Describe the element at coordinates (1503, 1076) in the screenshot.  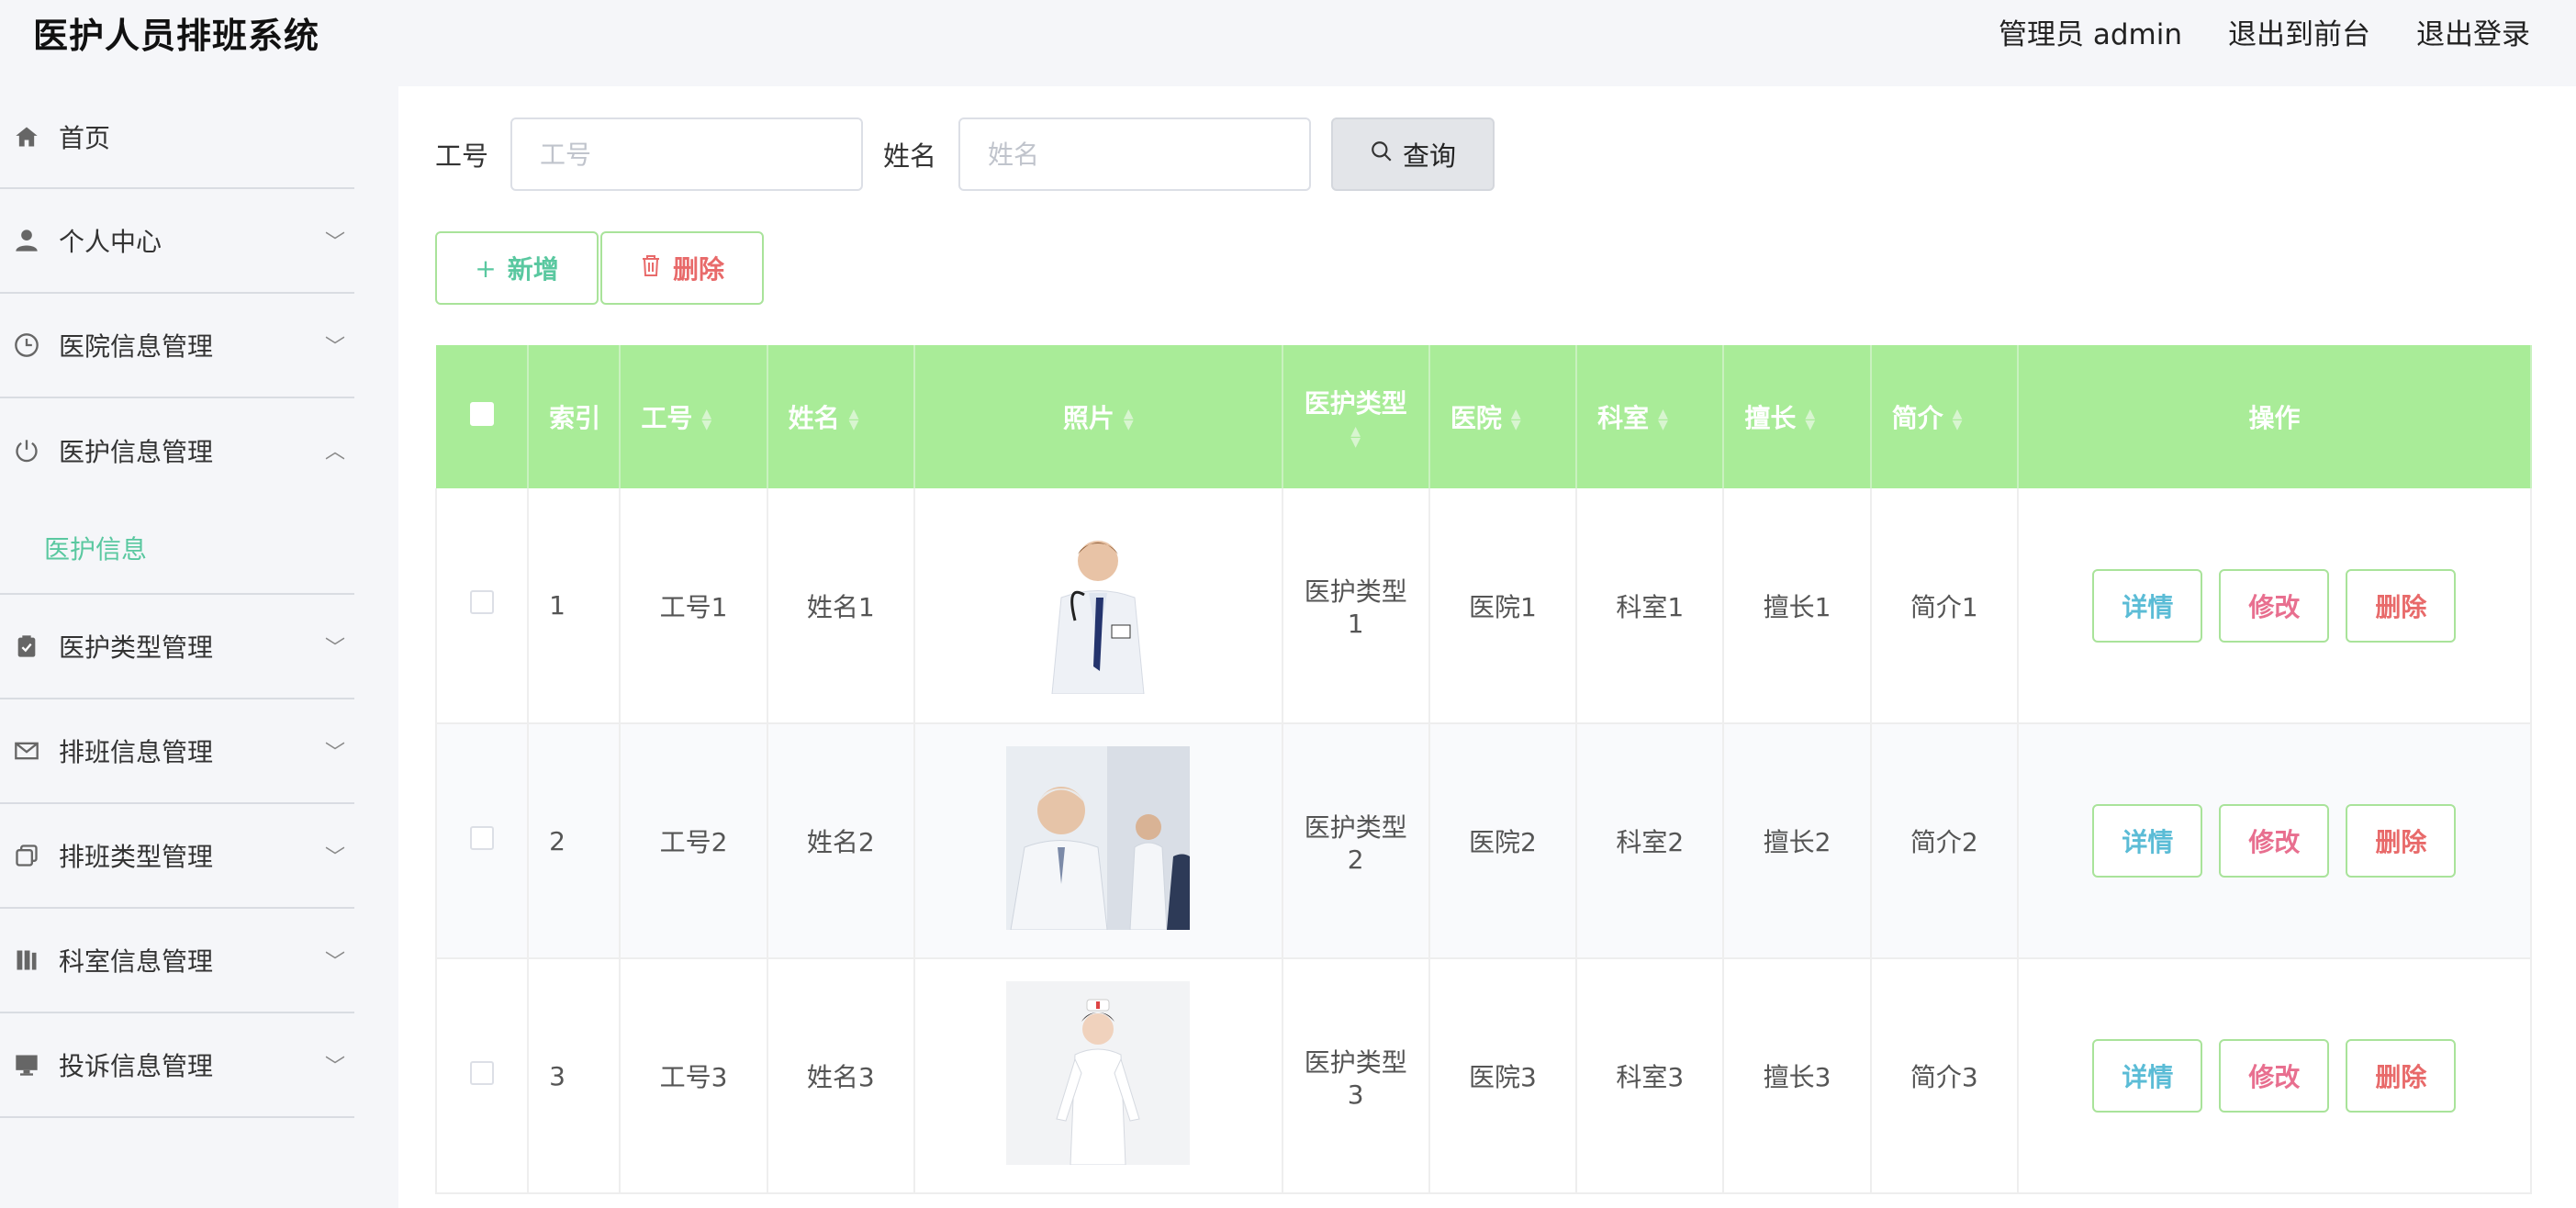
I see `hospital-cell: 医院3` at that location.